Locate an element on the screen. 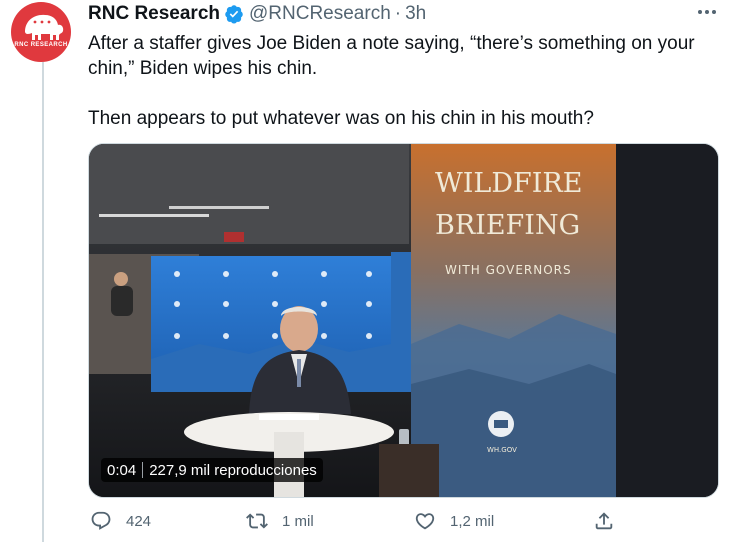  video-views: 227,9 mil reproducciones is located at coordinates (233, 470).